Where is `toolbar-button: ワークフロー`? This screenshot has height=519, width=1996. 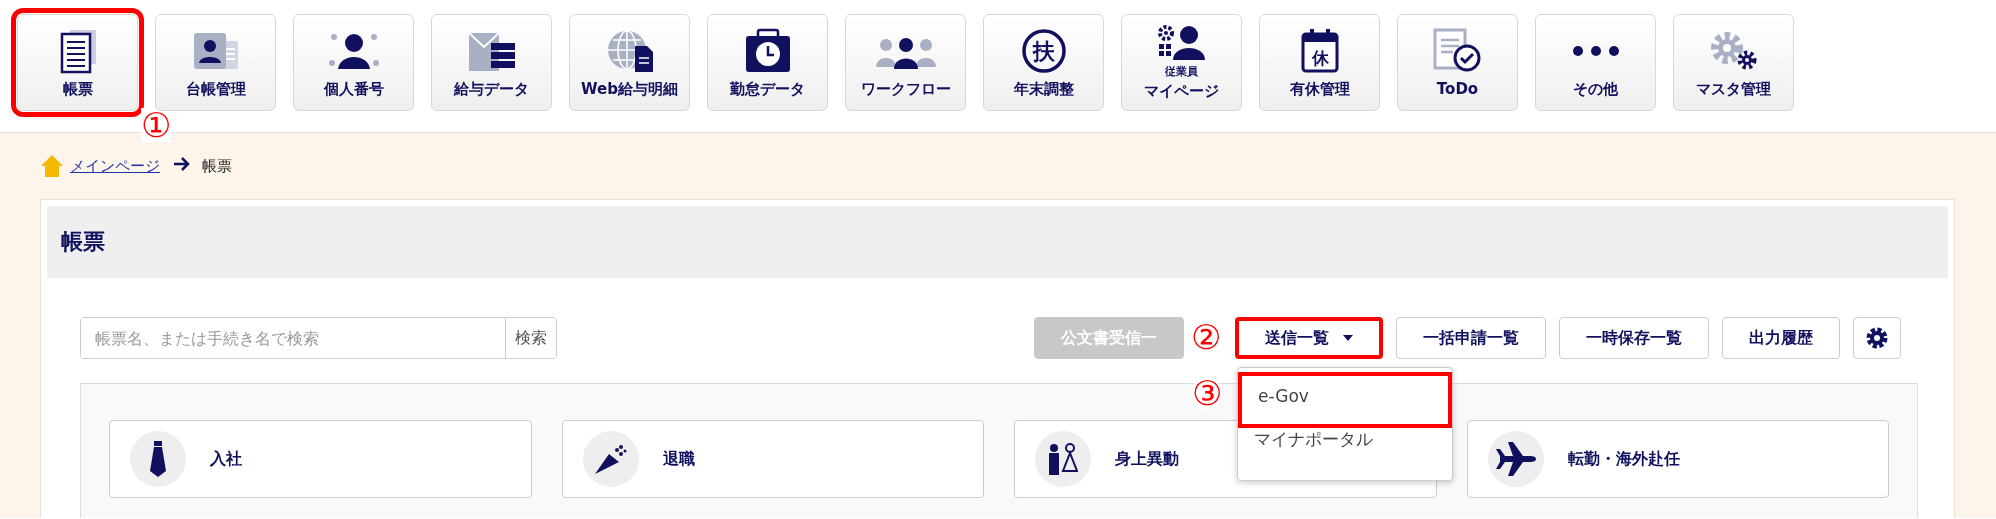
toolbar-button: ワークフロー is located at coordinates (905, 62).